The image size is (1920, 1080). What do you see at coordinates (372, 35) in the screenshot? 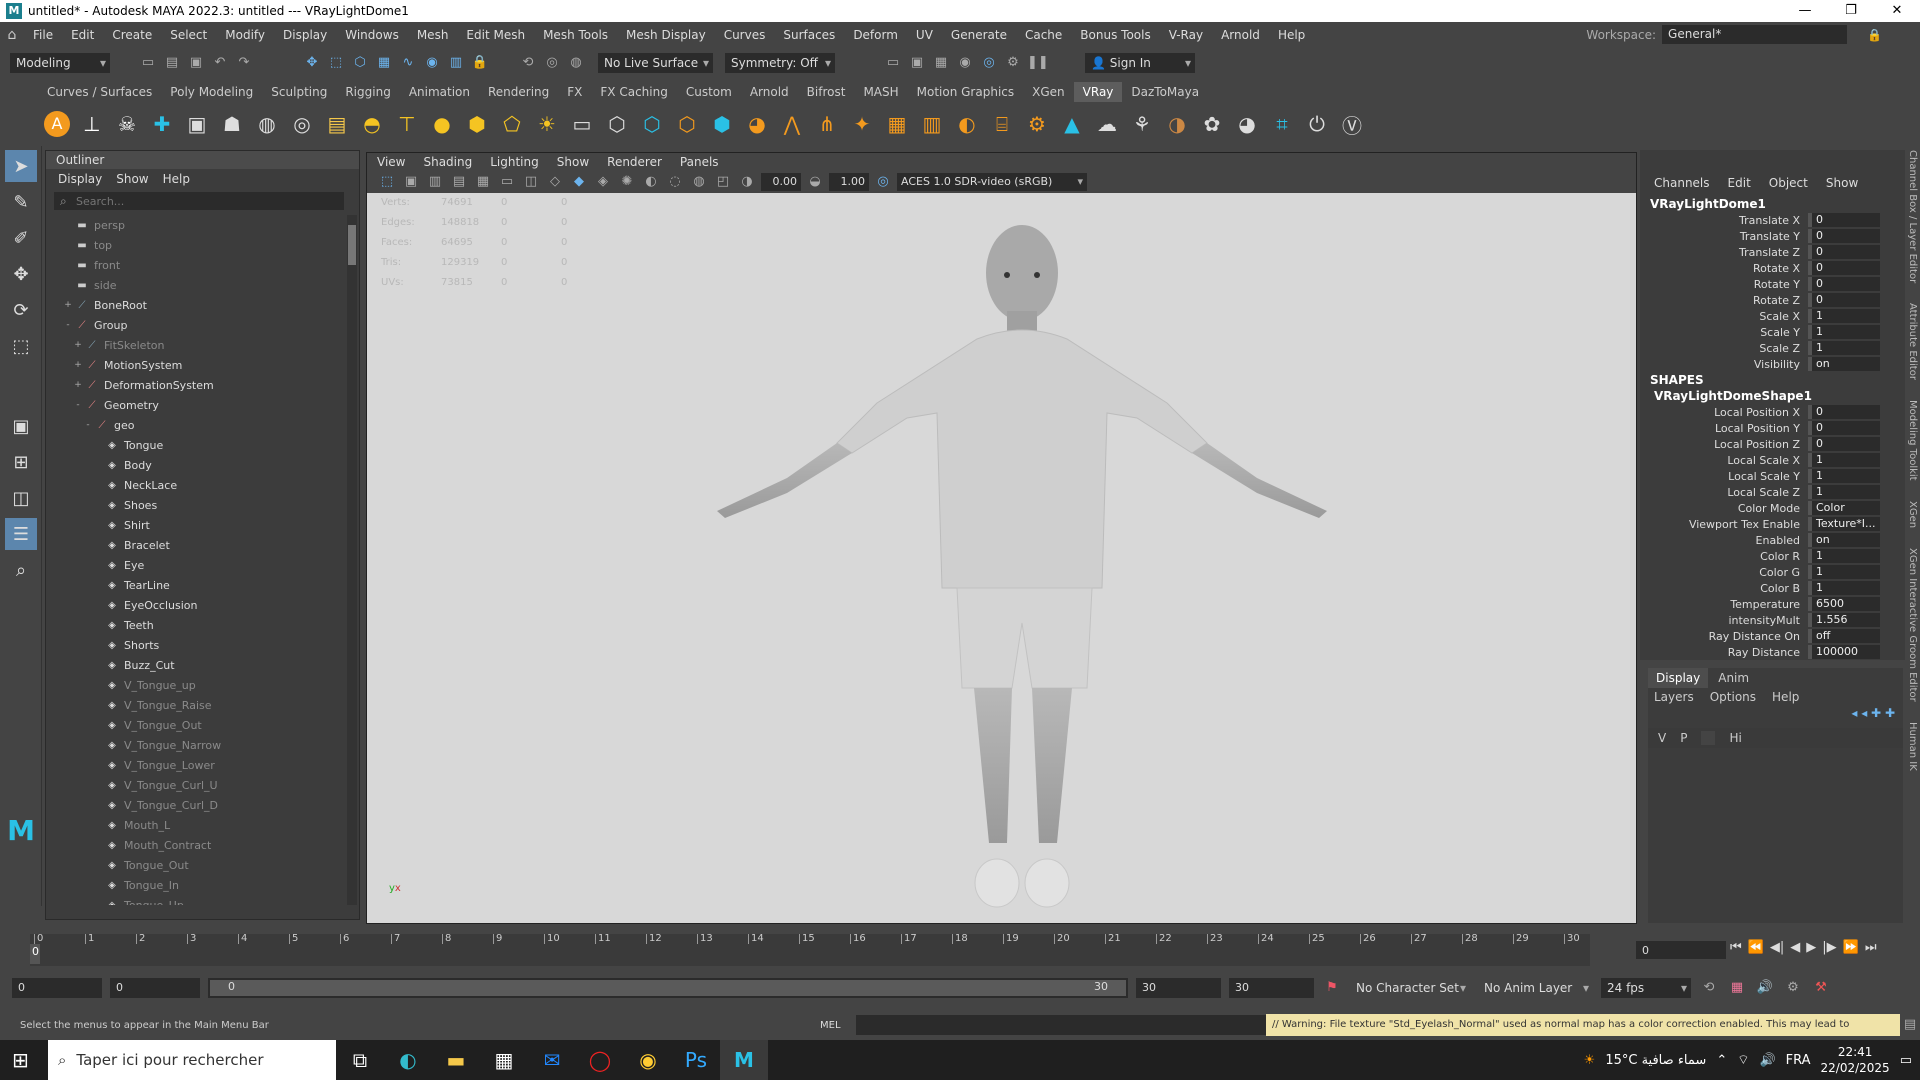
I see `menu-item: Windows` at bounding box center [372, 35].